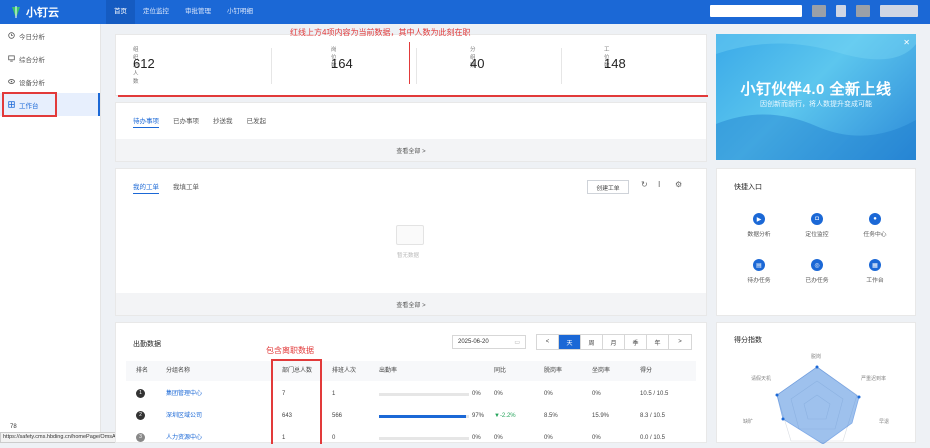 Image resolution: width=930 pixels, height=448 pixels. I want to click on sidebar-item-device: 设备分析, so click(50, 81).